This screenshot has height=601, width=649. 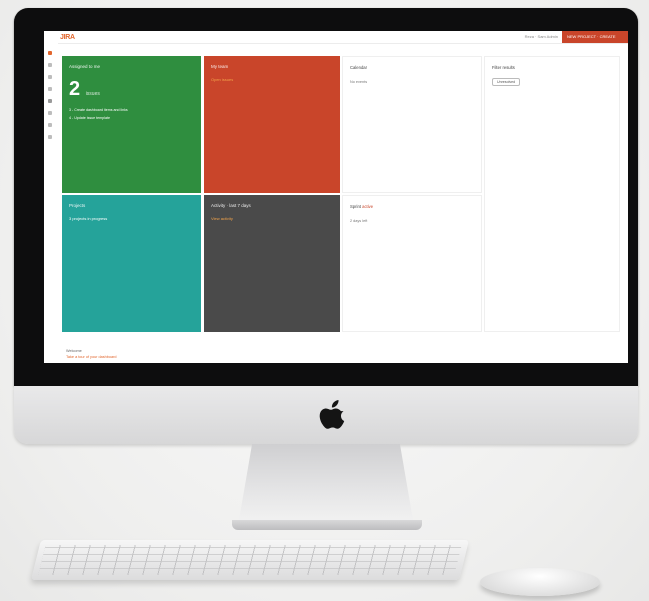 I want to click on issue-link: 4 - Update issue template, so click(x=131, y=118).